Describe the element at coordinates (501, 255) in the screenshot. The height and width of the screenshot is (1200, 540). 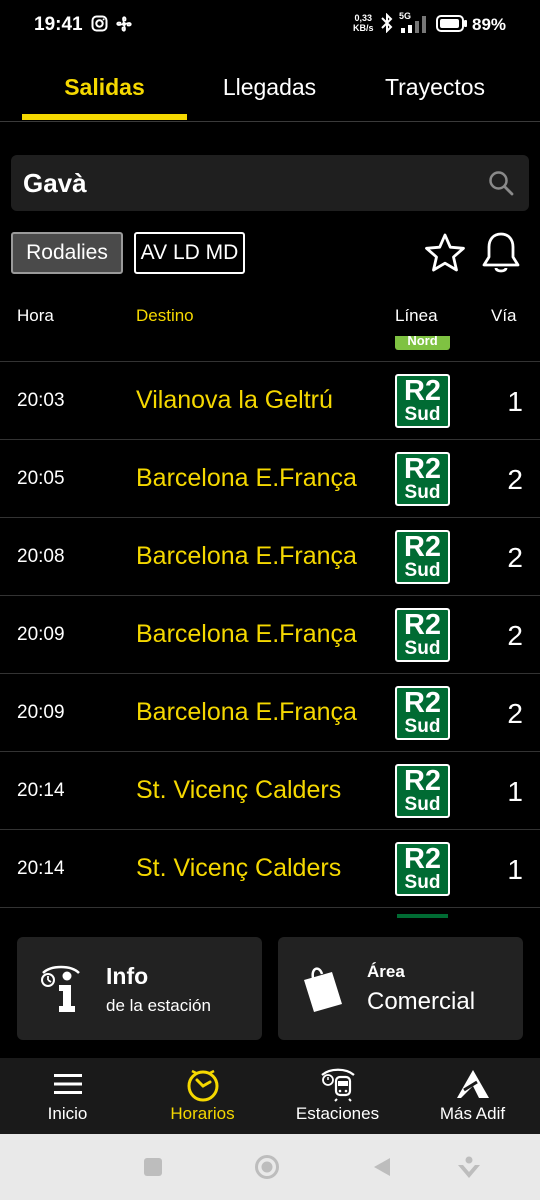
I see `notification-bell-icon` at that location.